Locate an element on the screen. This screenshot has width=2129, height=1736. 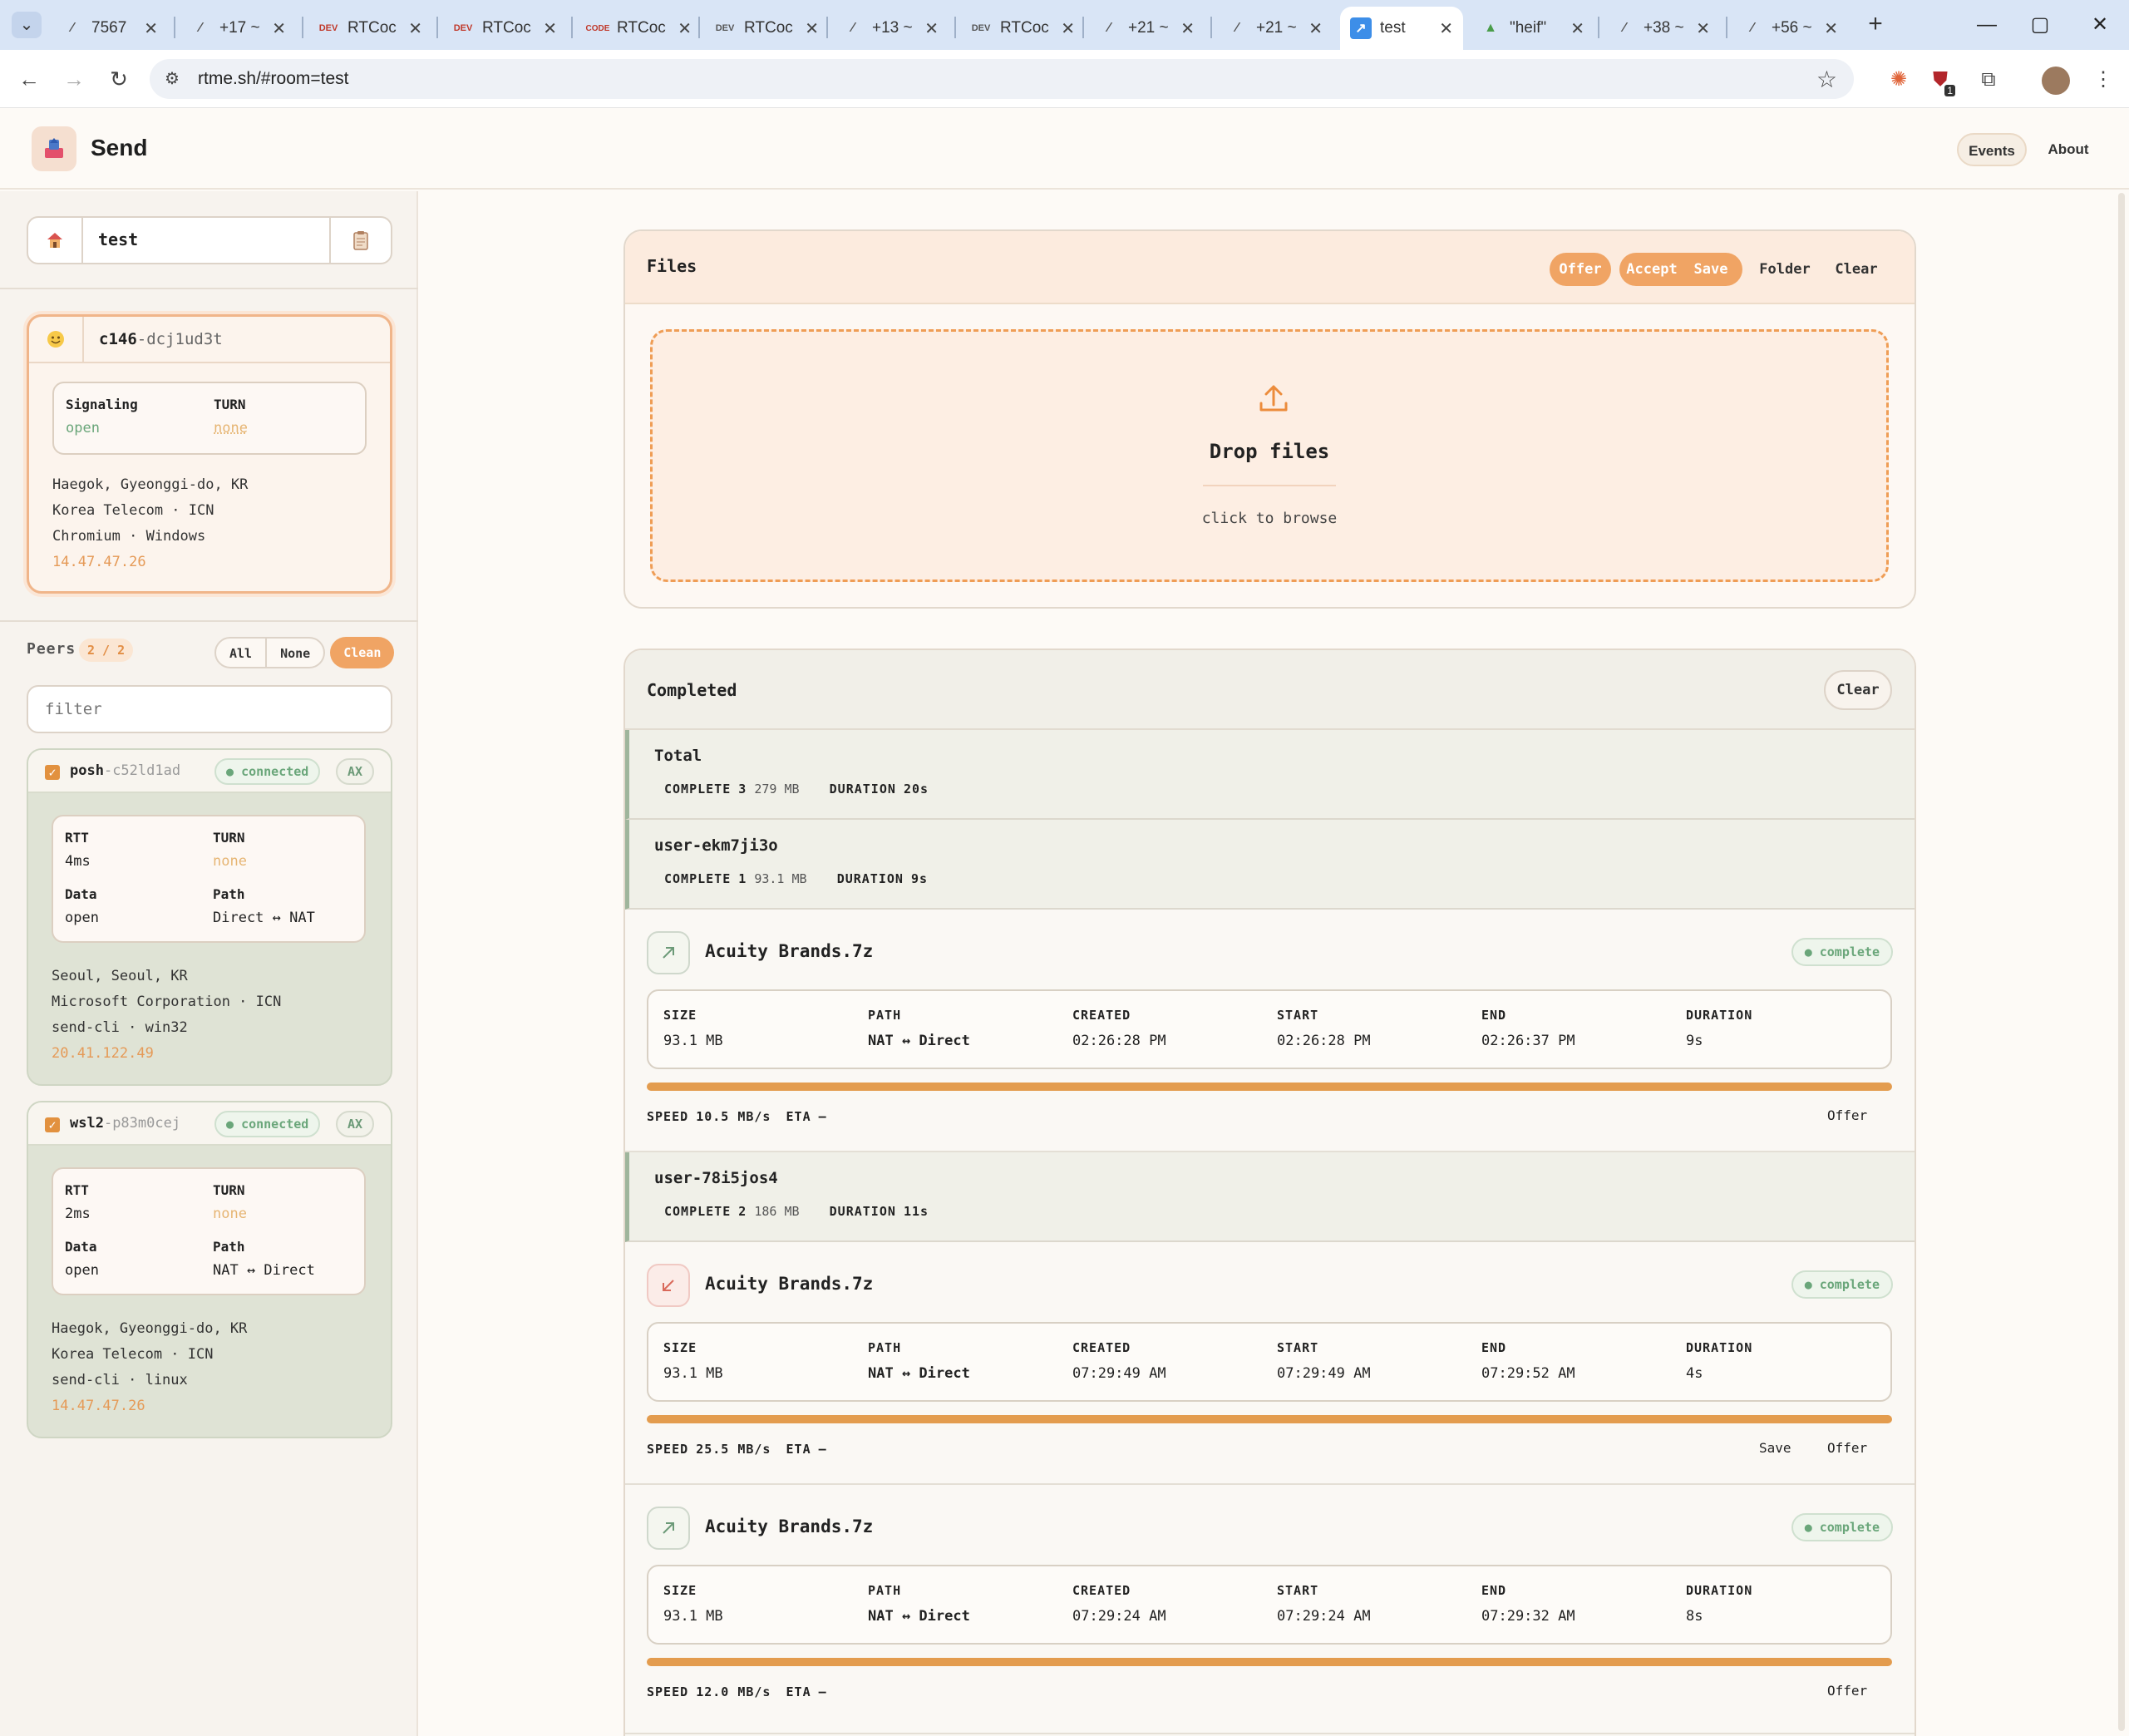
browser-tab: ⁄ +38 ~ ✕ is located at coordinates (1662, 28).